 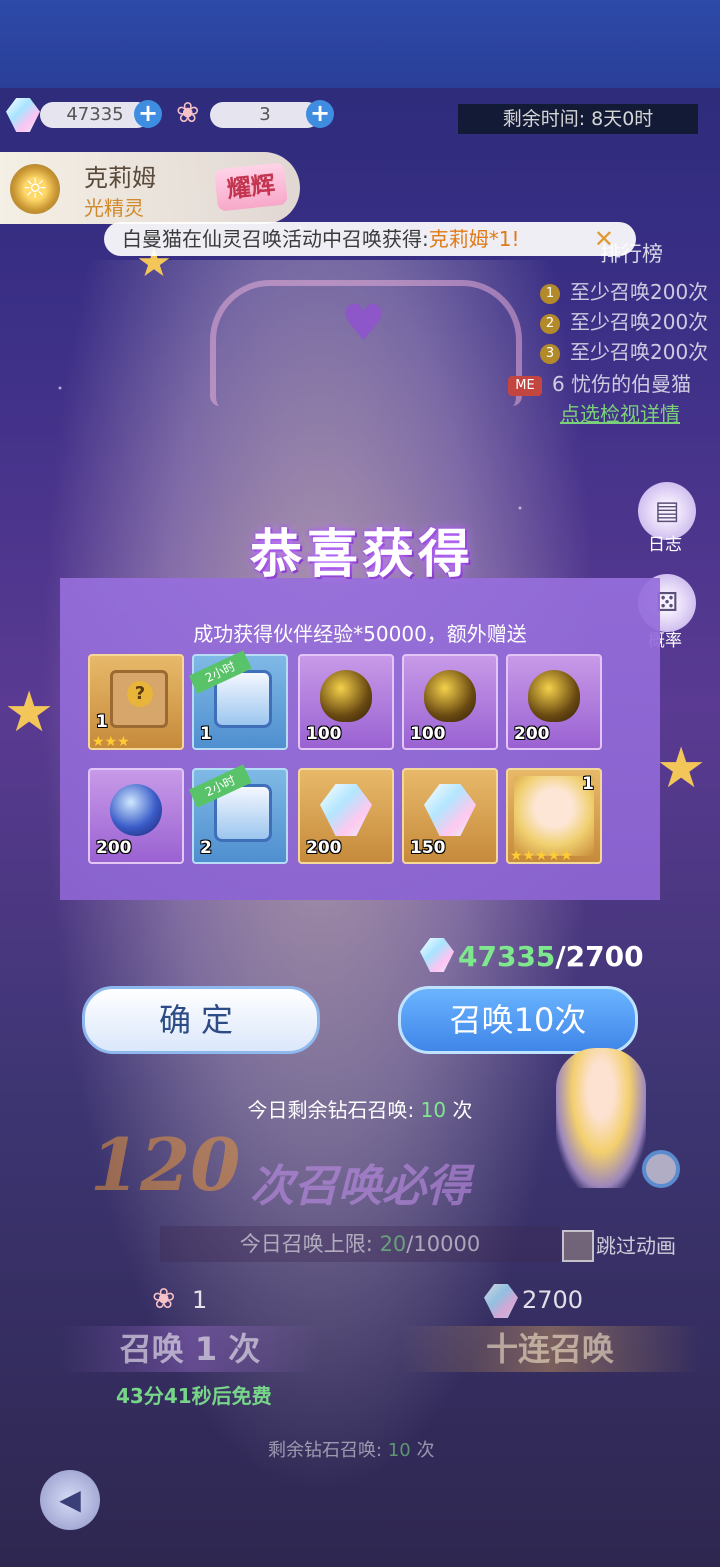 What do you see at coordinates (399, 1450) in the screenshot?
I see `remain-count: 10` at bounding box center [399, 1450].